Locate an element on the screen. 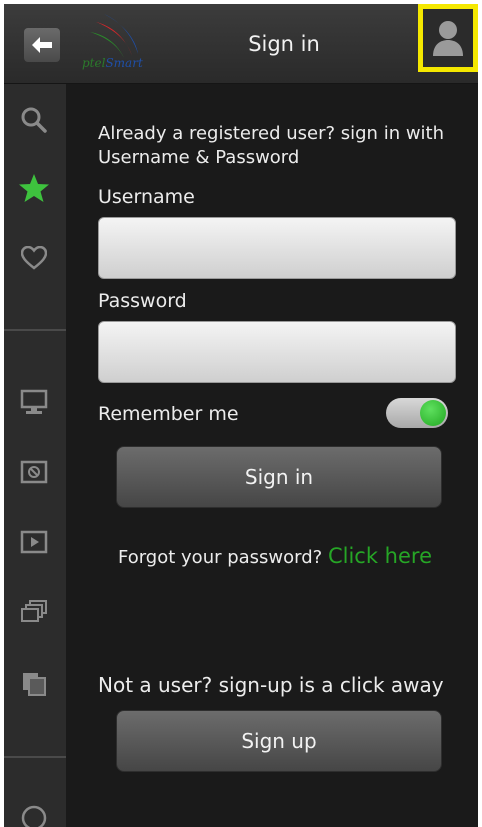  username-input is located at coordinates (277, 248).